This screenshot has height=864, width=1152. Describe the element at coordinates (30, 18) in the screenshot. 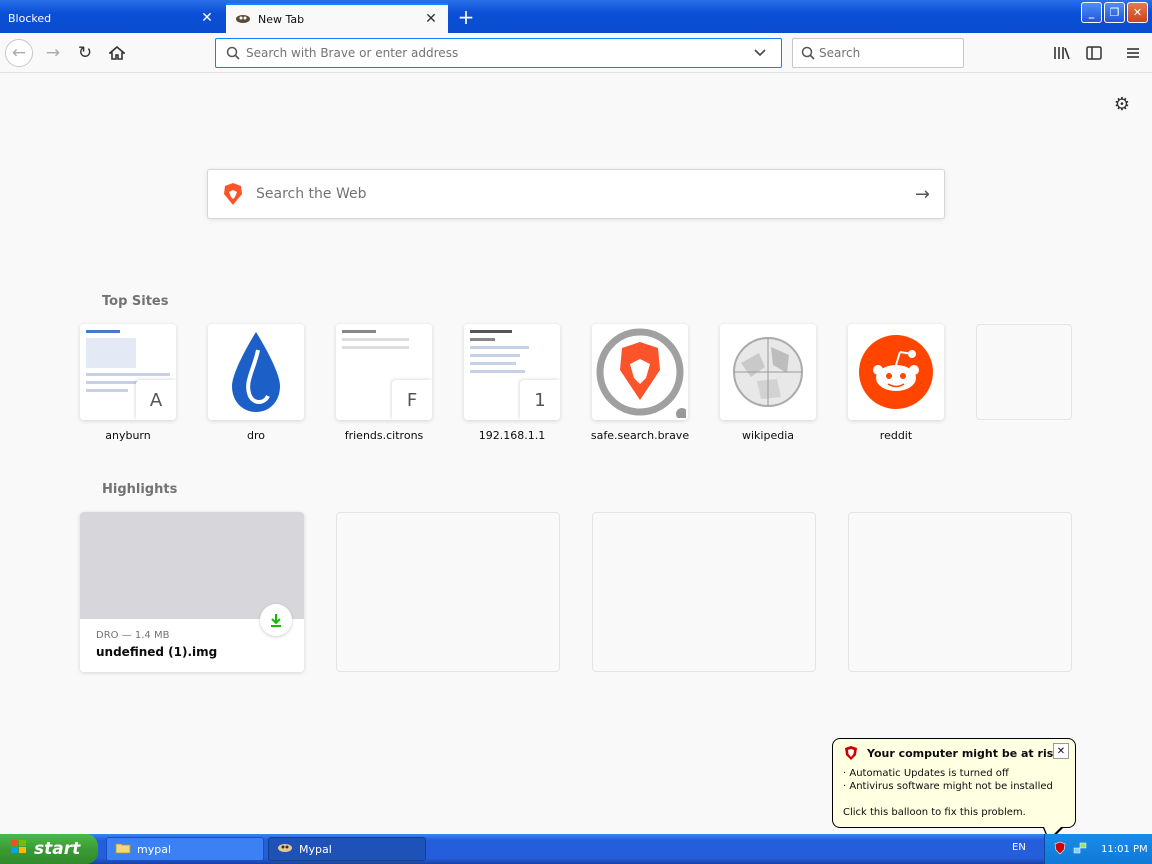

I see `tab-label: Blocked` at that location.